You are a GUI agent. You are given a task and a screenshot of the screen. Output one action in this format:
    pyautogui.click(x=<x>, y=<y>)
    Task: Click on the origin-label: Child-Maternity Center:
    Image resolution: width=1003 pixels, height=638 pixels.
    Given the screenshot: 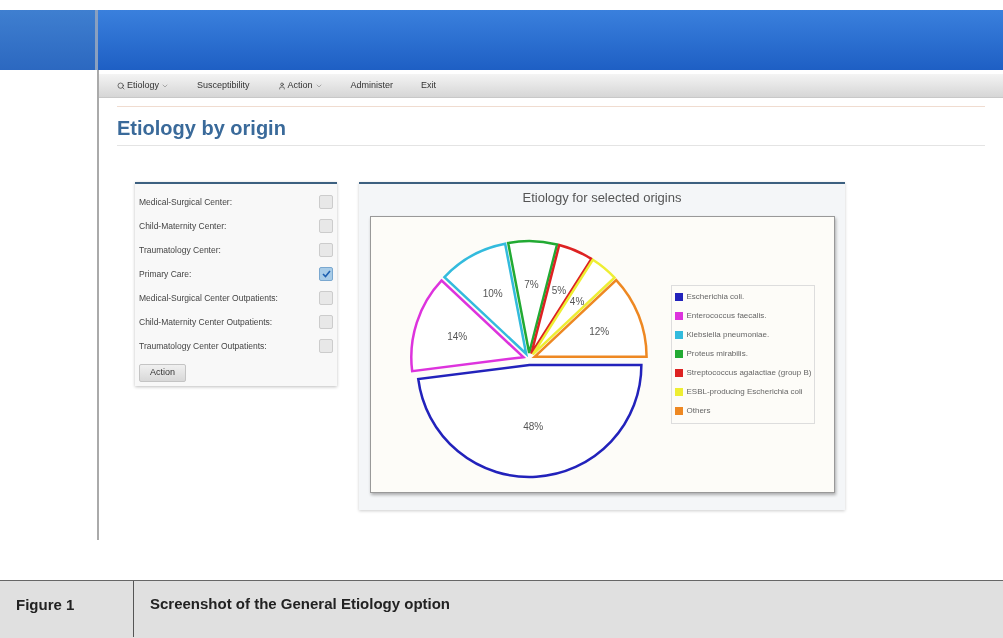 What is the action you would take?
    pyautogui.click(x=183, y=226)
    